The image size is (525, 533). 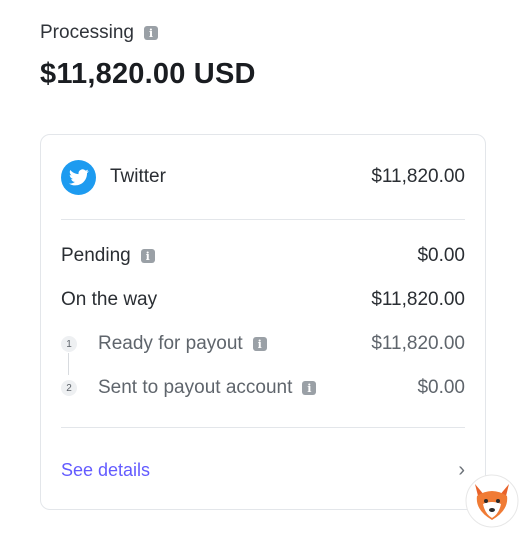 I want to click on source-name: Twitter, so click(x=138, y=176).